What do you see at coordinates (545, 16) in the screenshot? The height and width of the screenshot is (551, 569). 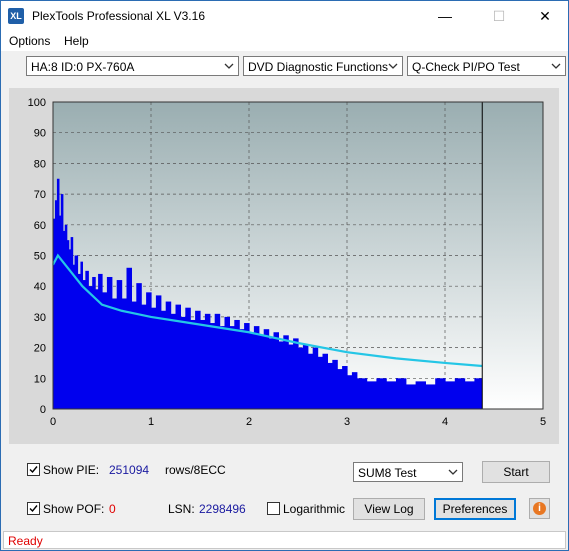 I see `close-button: ✕` at bounding box center [545, 16].